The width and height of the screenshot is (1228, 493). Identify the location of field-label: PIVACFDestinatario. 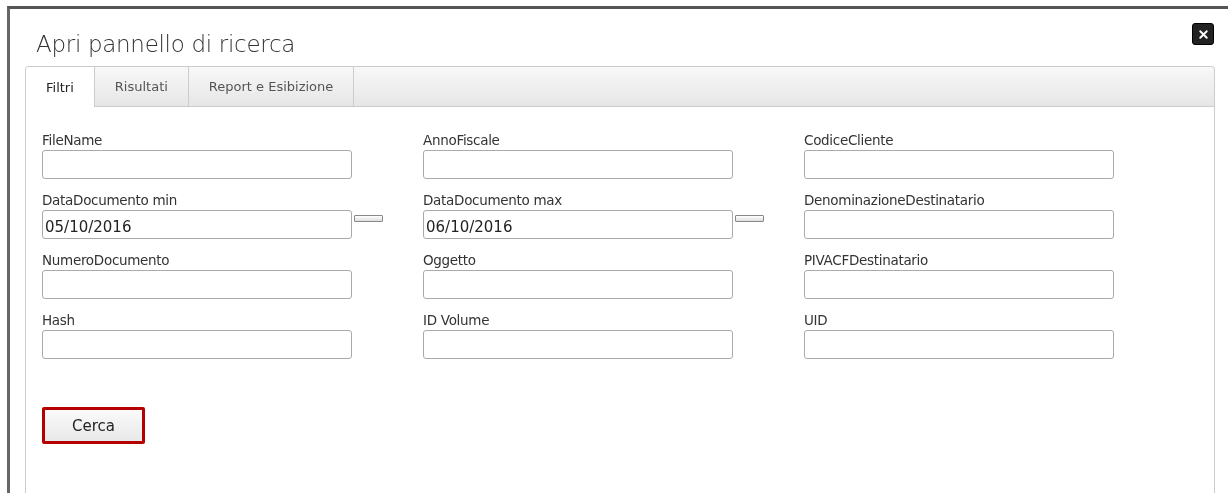
(867, 260).